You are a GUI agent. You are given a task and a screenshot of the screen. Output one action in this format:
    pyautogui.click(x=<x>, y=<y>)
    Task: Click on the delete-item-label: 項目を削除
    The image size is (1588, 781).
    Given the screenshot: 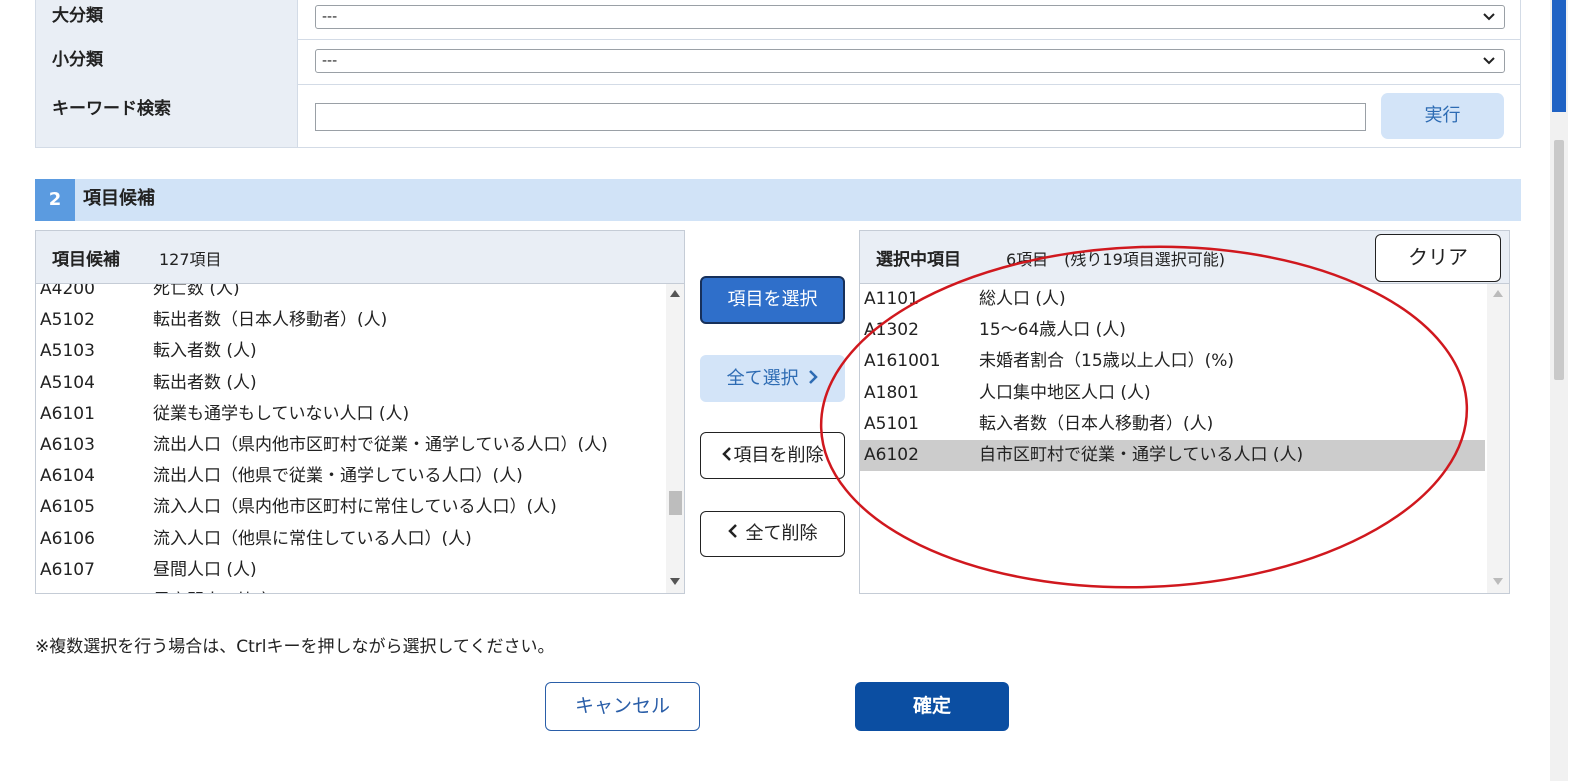 What is the action you would take?
    pyautogui.click(x=778, y=455)
    